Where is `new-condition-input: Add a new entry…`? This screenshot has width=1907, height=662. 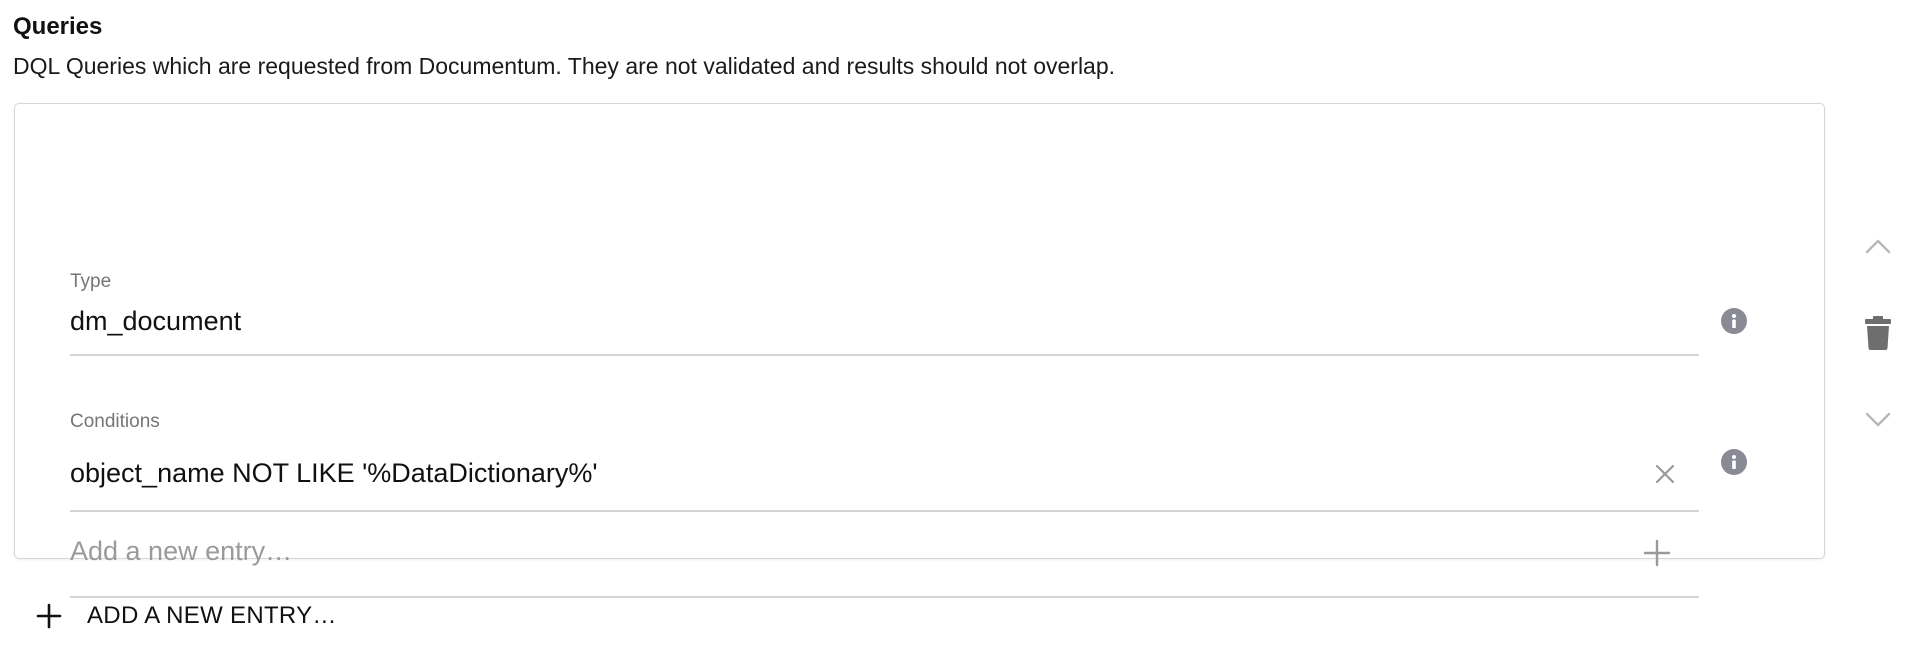 new-condition-input: Add a new entry… is located at coordinates (181, 551).